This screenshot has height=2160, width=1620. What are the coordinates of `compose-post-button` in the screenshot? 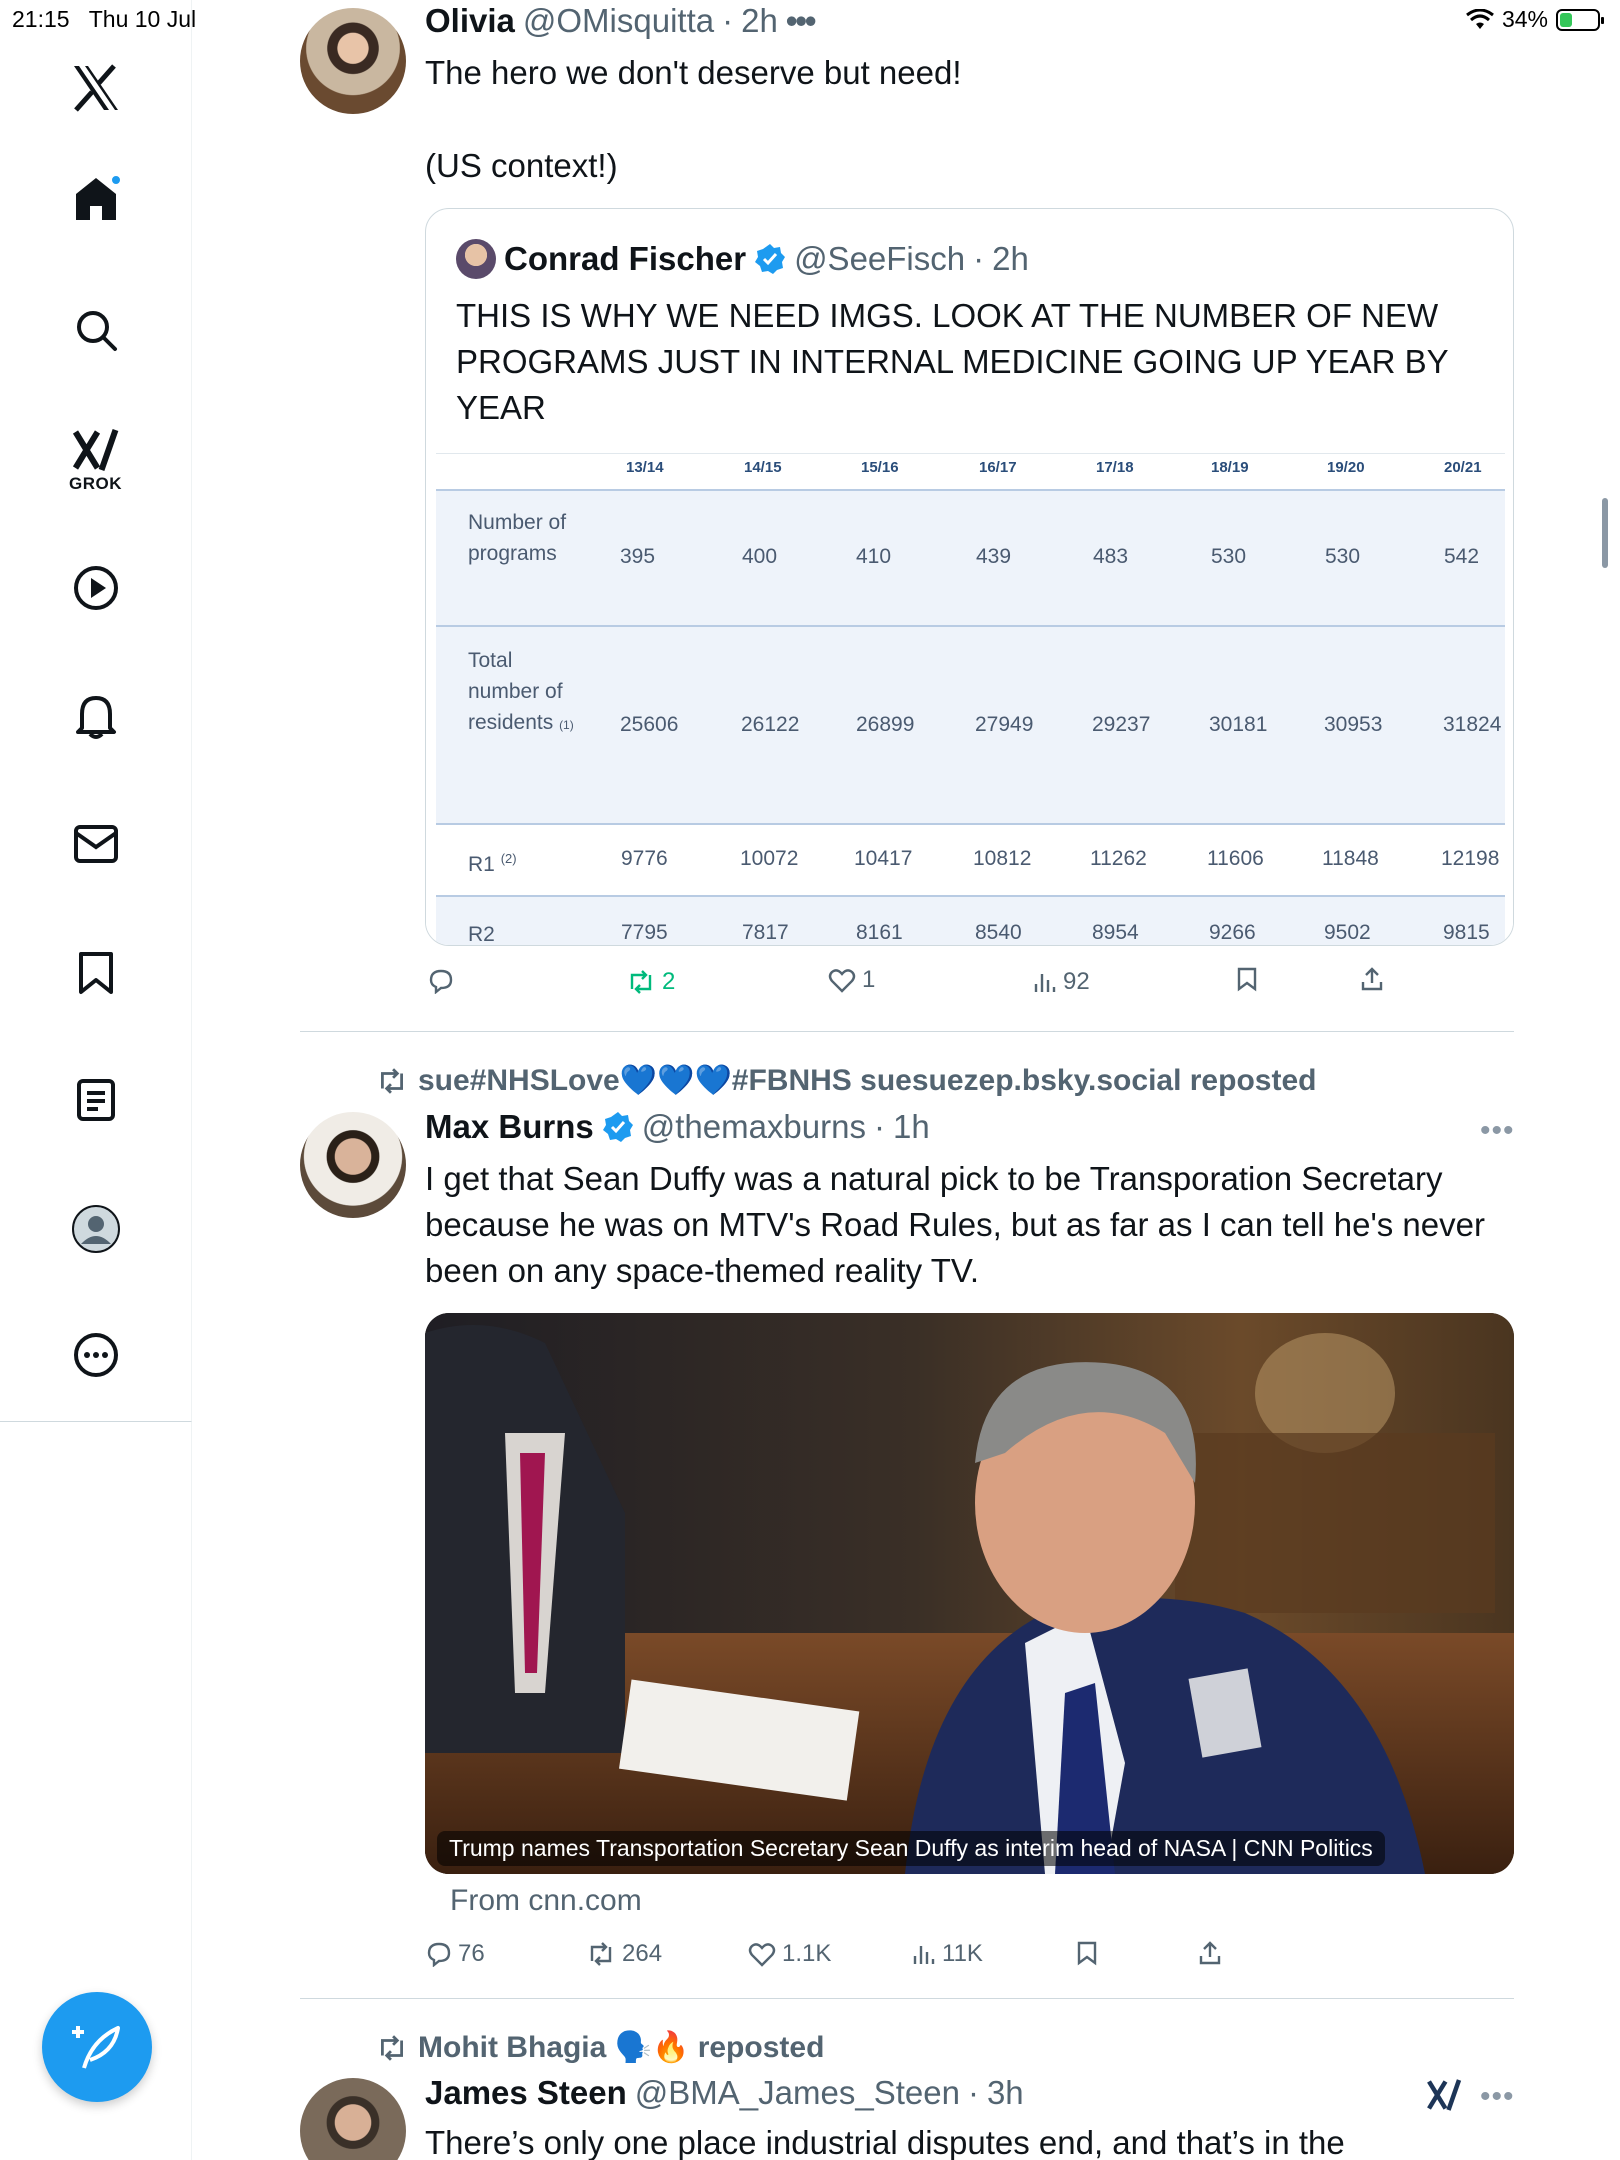 It's located at (97, 2047).